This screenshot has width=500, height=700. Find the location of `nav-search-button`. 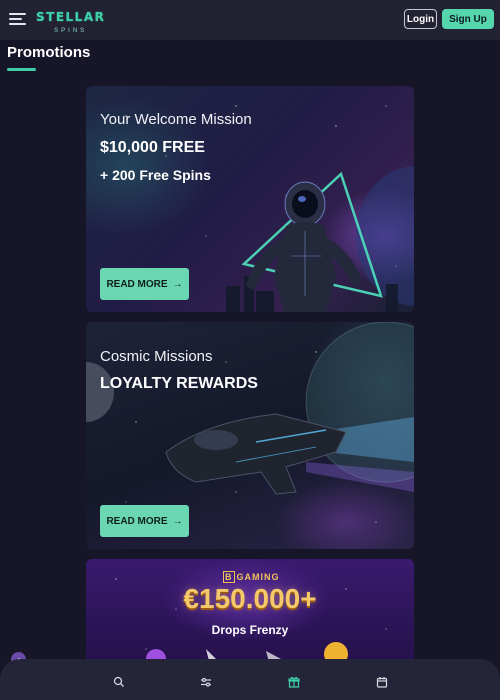

nav-search-button is located at coordinates (119, 682).